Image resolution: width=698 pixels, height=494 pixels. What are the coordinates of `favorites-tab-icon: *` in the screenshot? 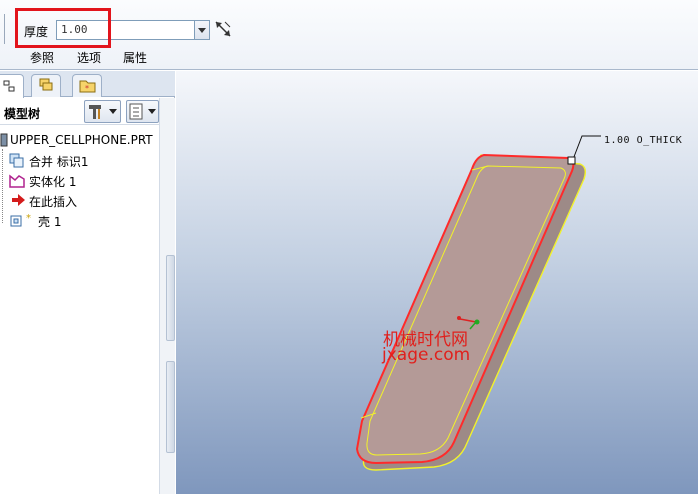 It's located at (87, 86).